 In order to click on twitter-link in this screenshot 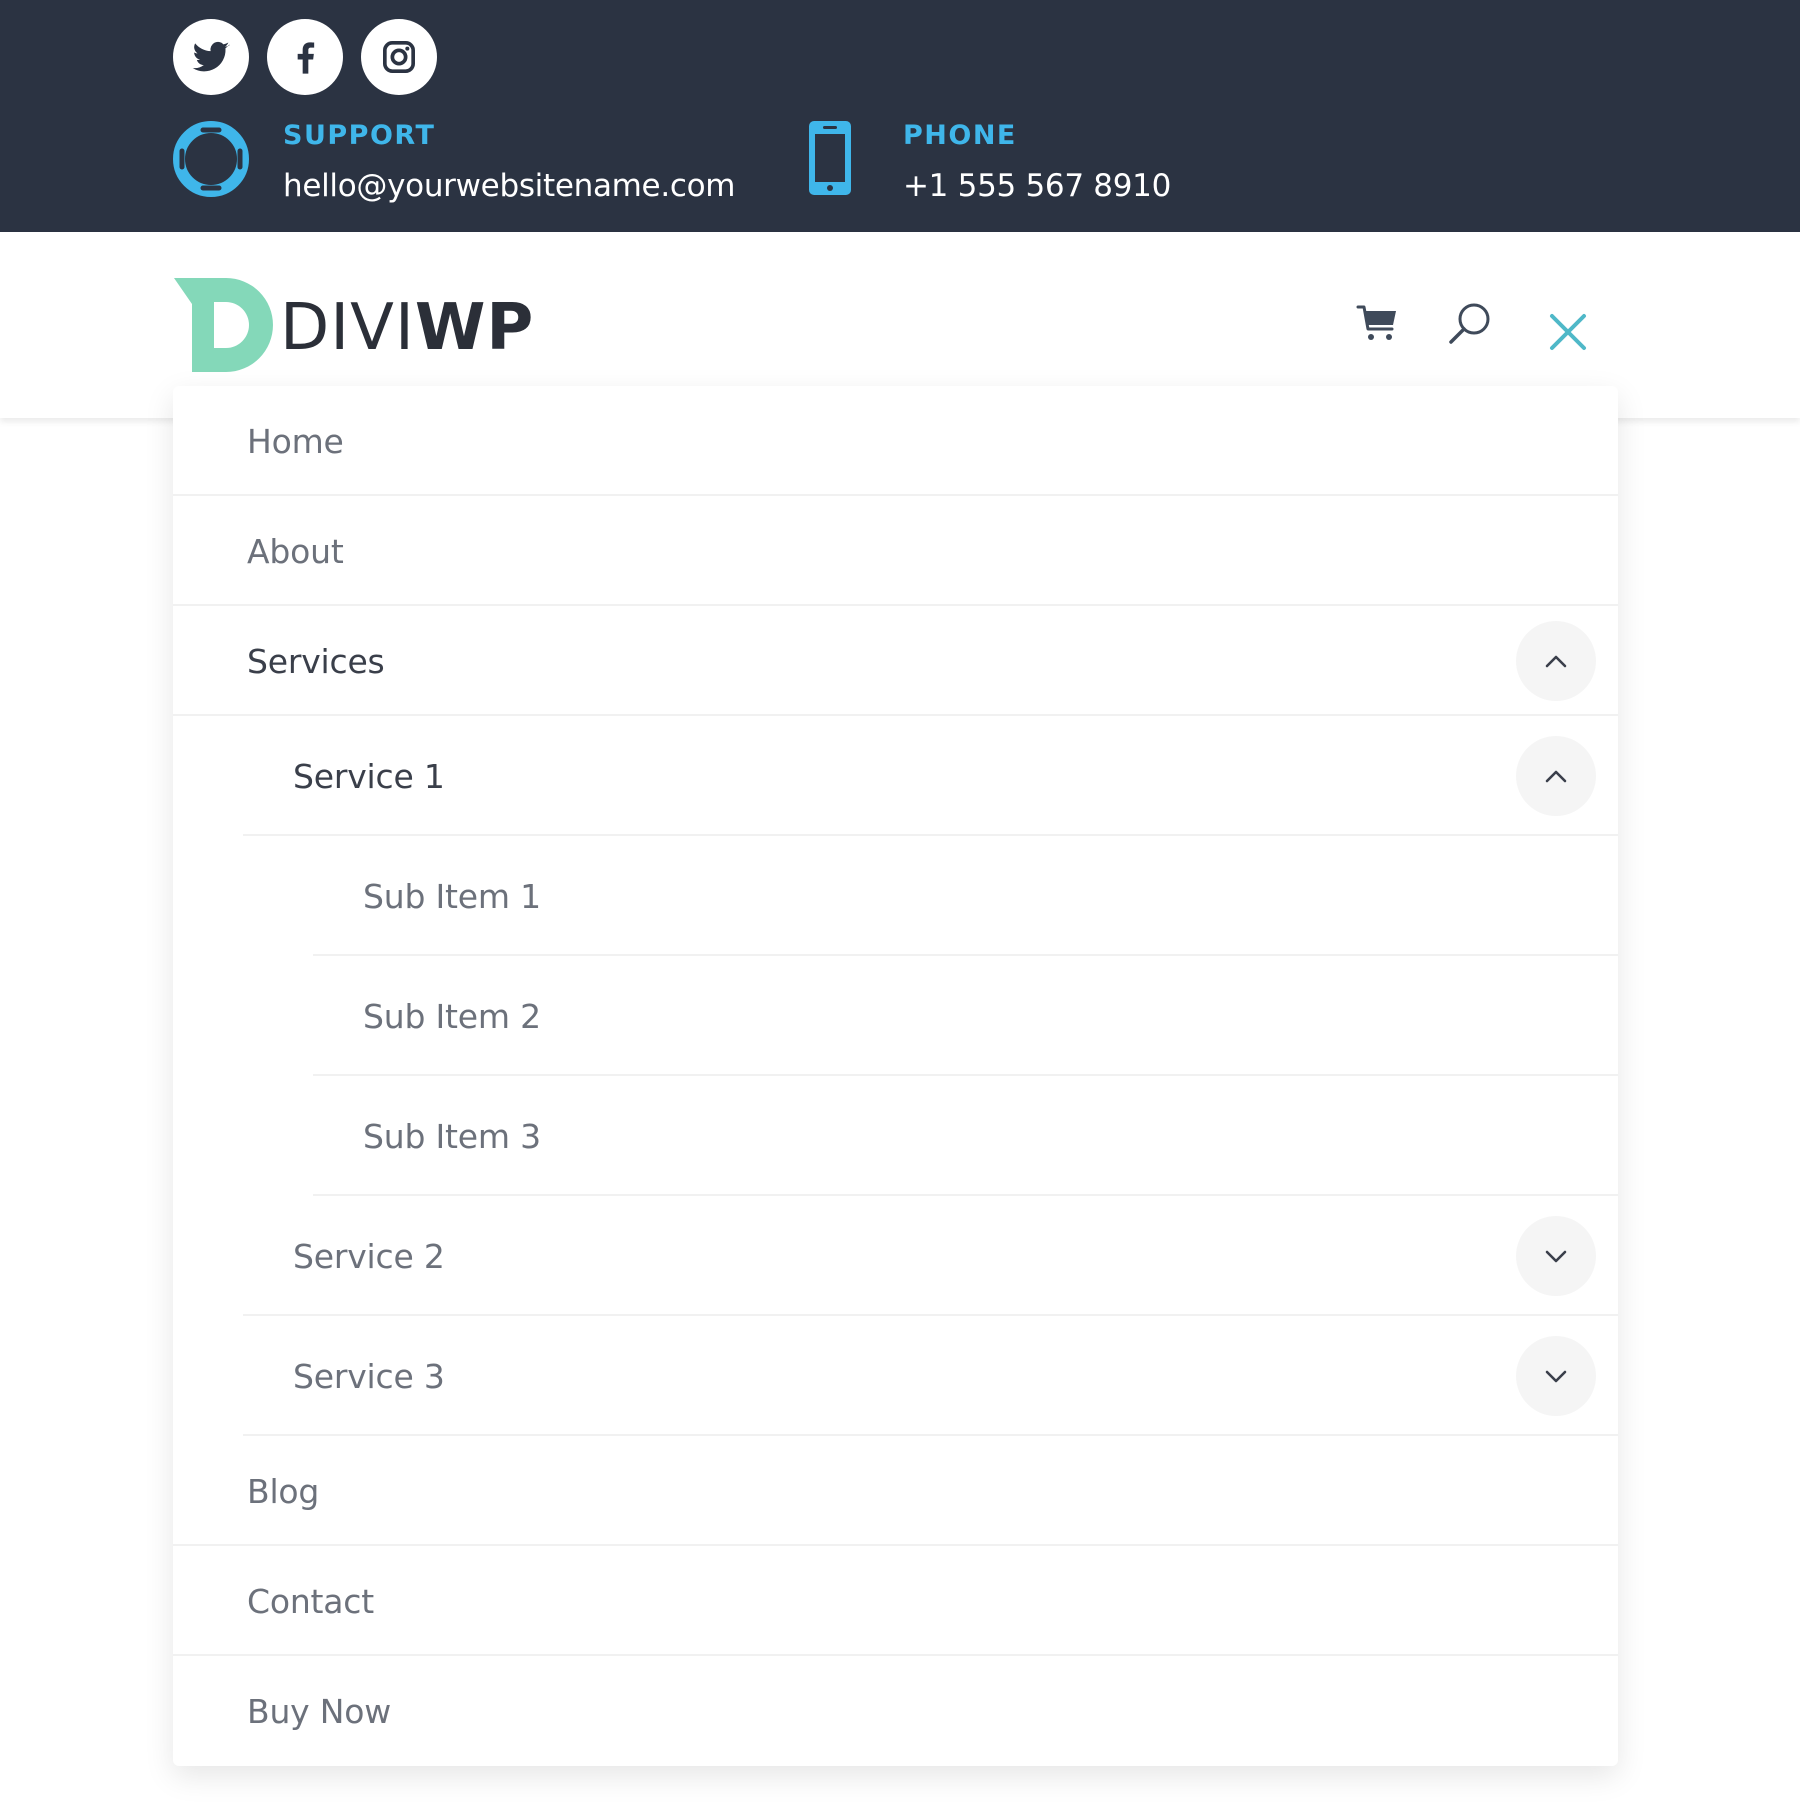, I will do `click(211, 57)`.